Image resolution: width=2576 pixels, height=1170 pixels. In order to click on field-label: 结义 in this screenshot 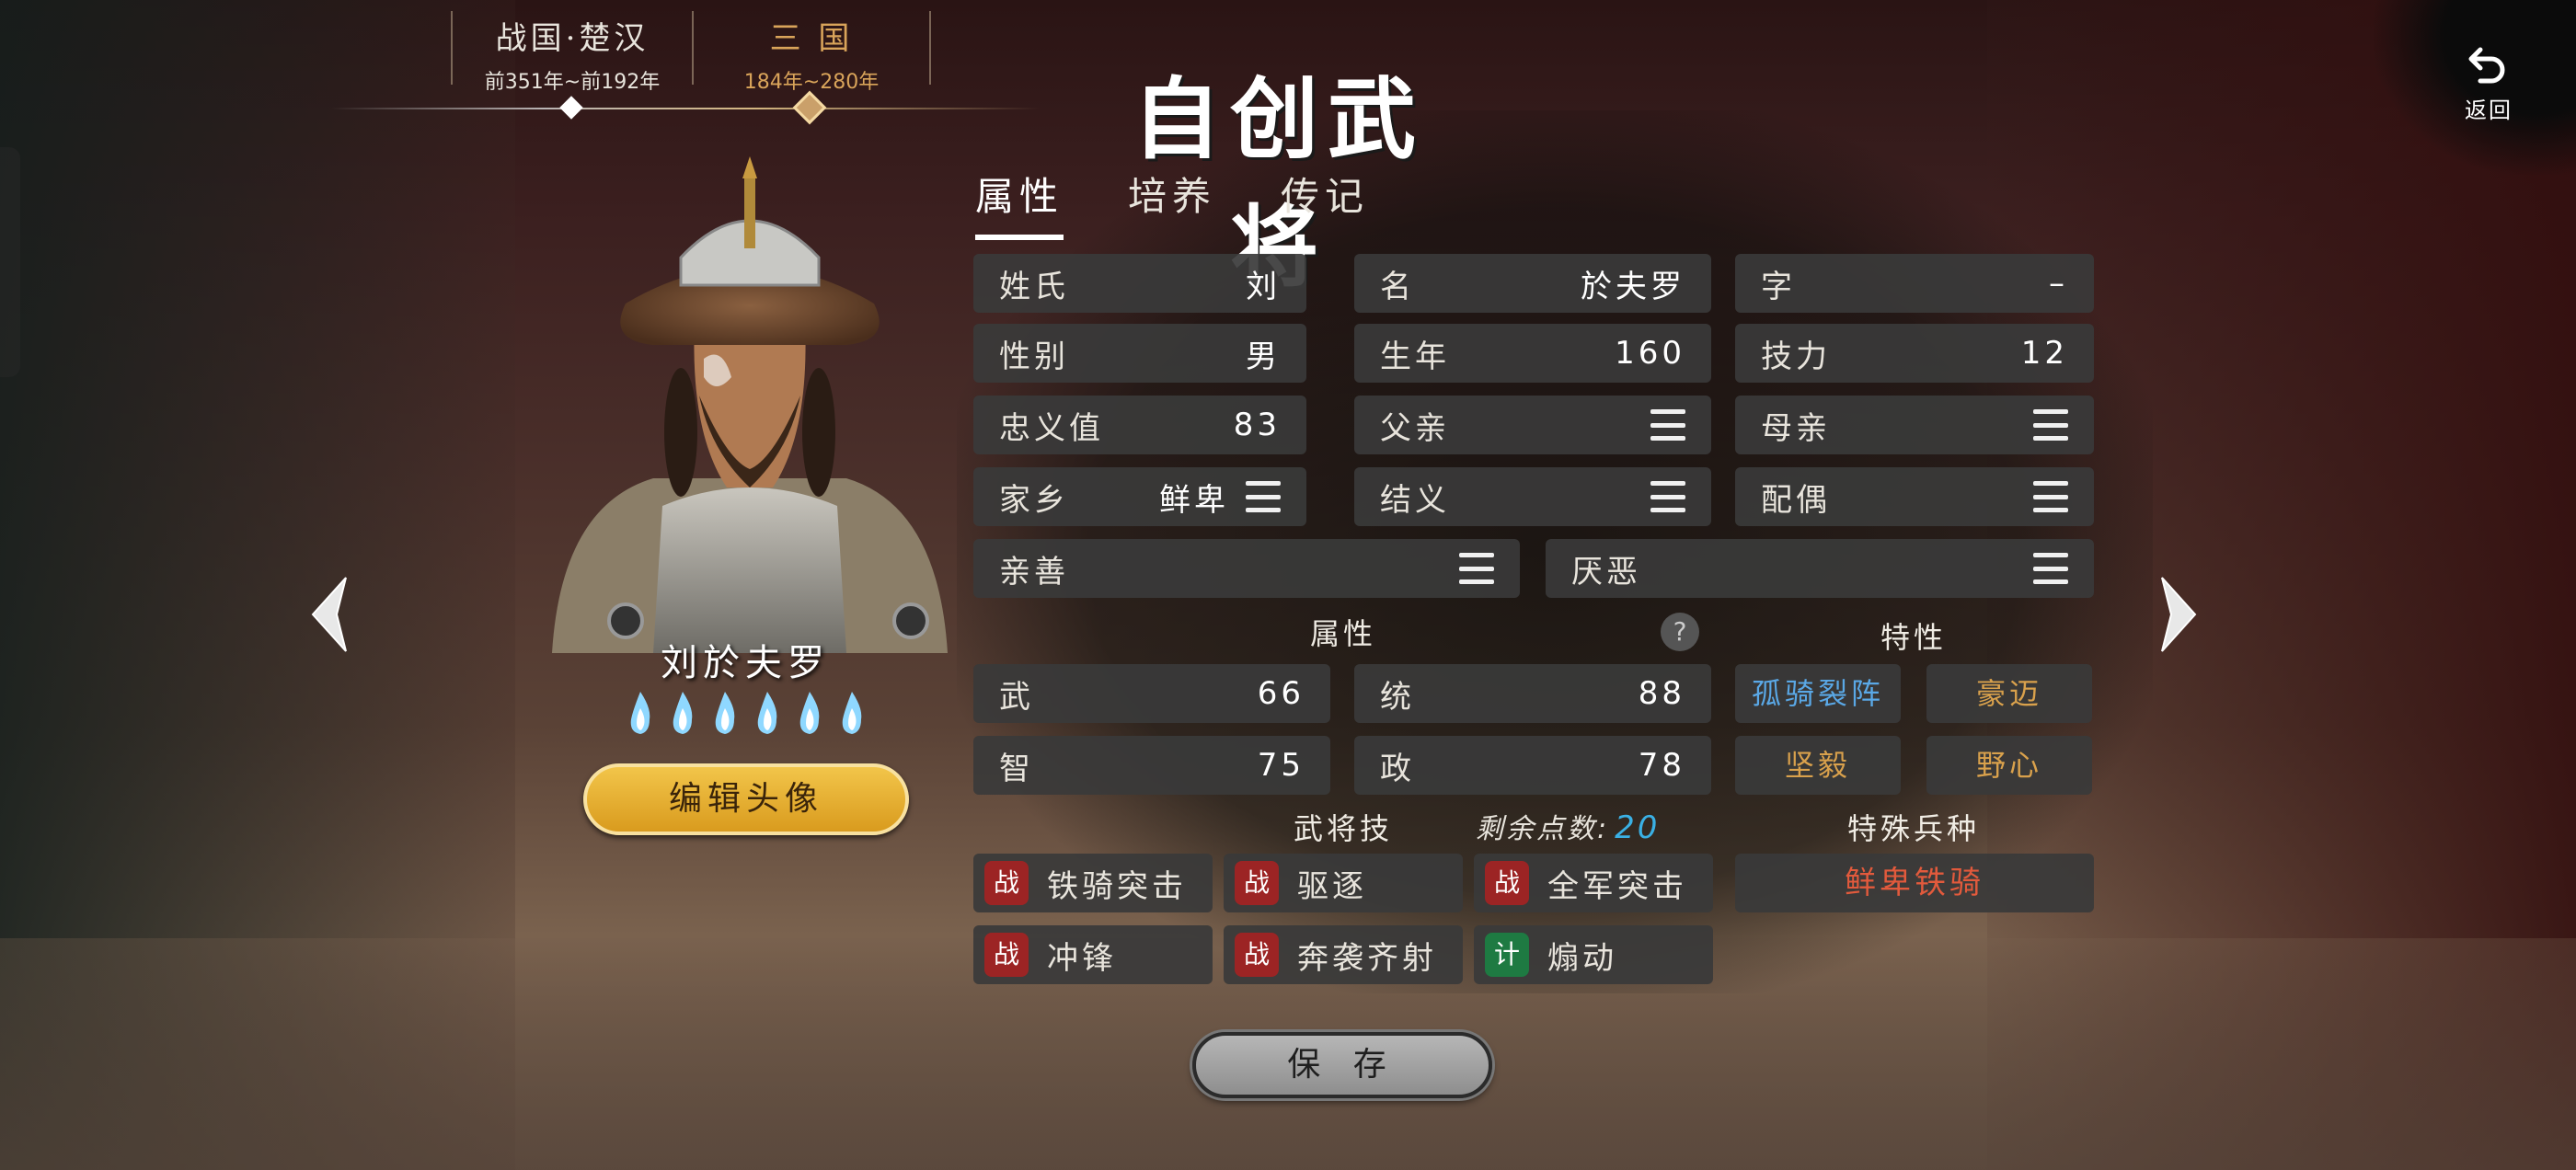, I will do `click(1415, 500)`.